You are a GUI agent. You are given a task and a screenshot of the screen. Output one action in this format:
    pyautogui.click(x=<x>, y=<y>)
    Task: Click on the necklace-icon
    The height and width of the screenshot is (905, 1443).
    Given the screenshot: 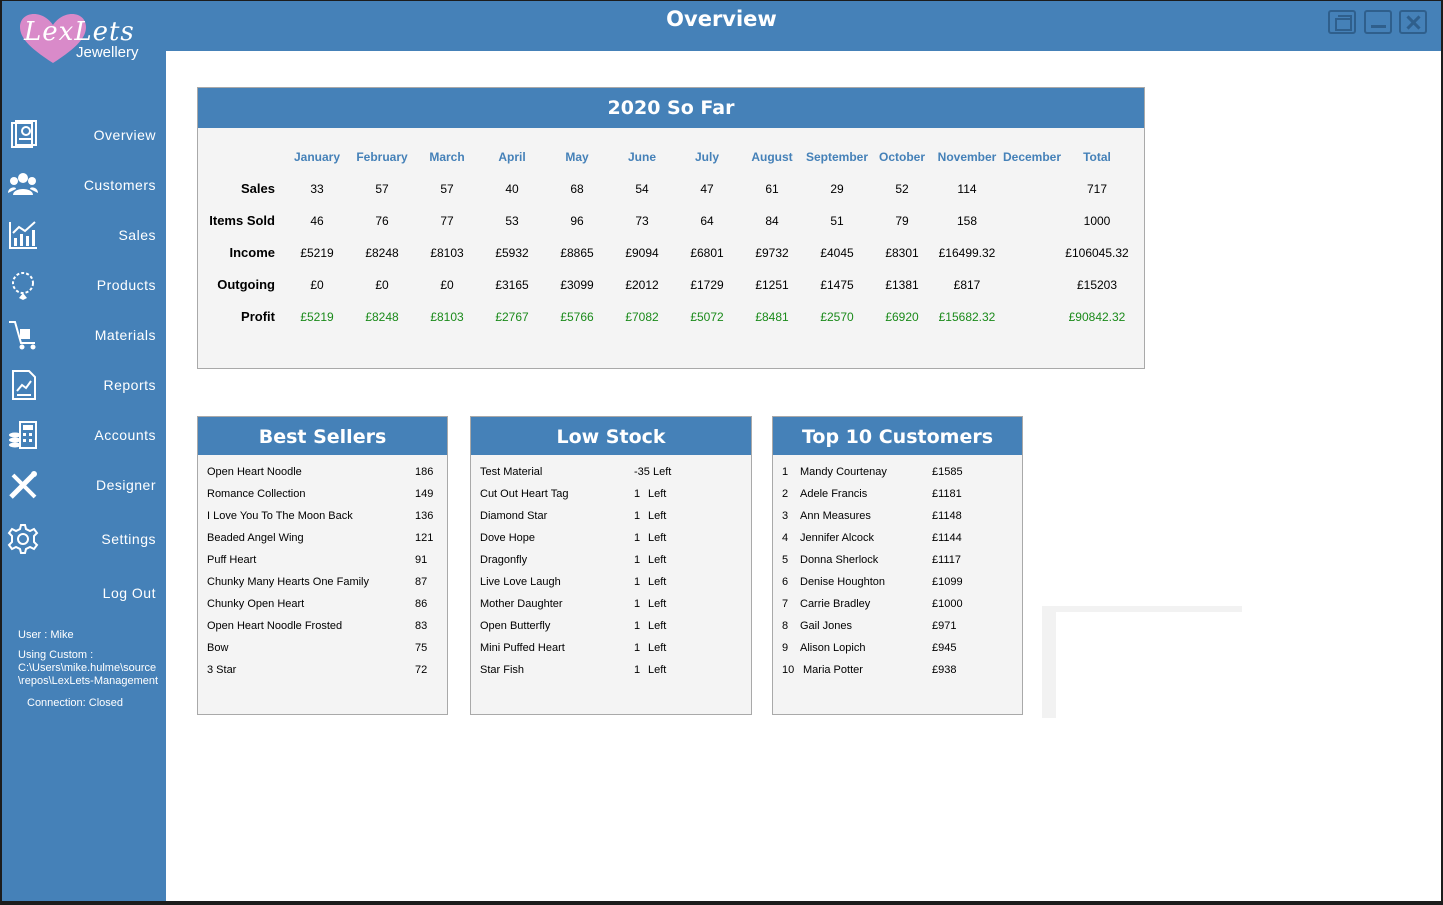 What is the action you would take?
    pyautogui.click(x=23, y=286)
    